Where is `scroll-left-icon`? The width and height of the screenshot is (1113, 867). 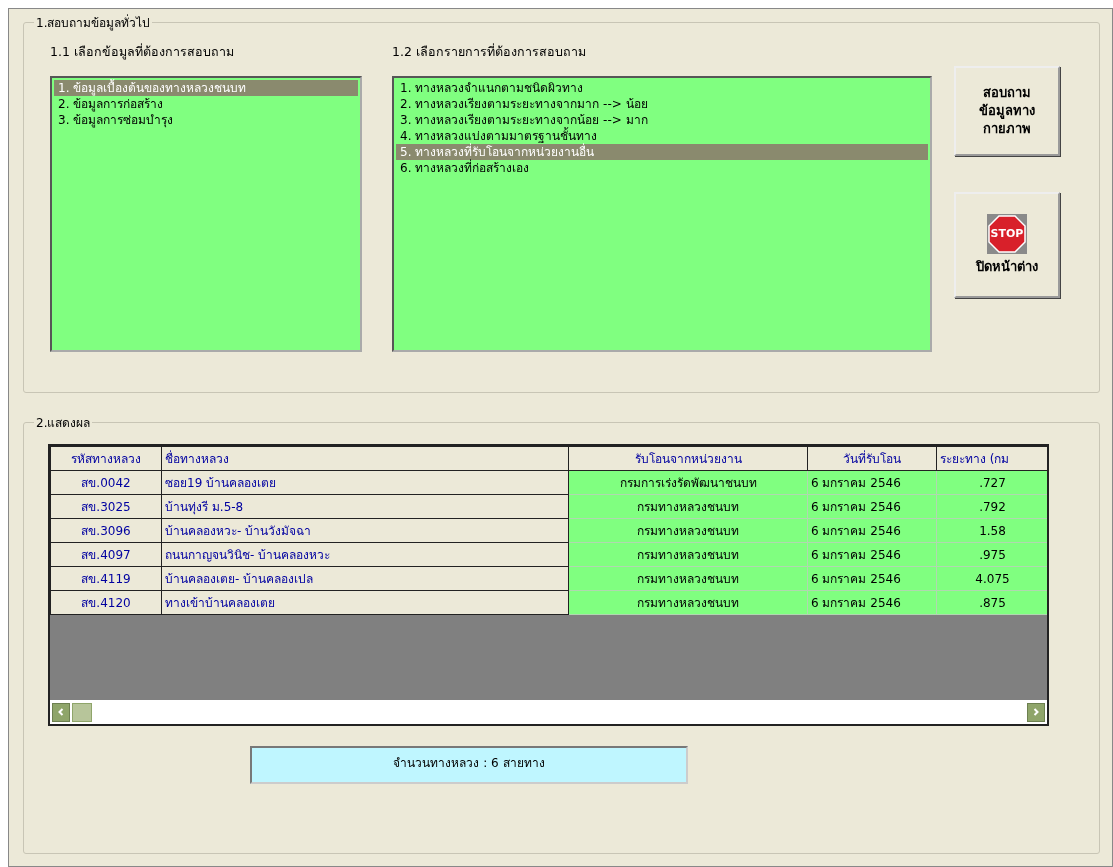 scroll-left-icon is located at coordinates (61, 712).